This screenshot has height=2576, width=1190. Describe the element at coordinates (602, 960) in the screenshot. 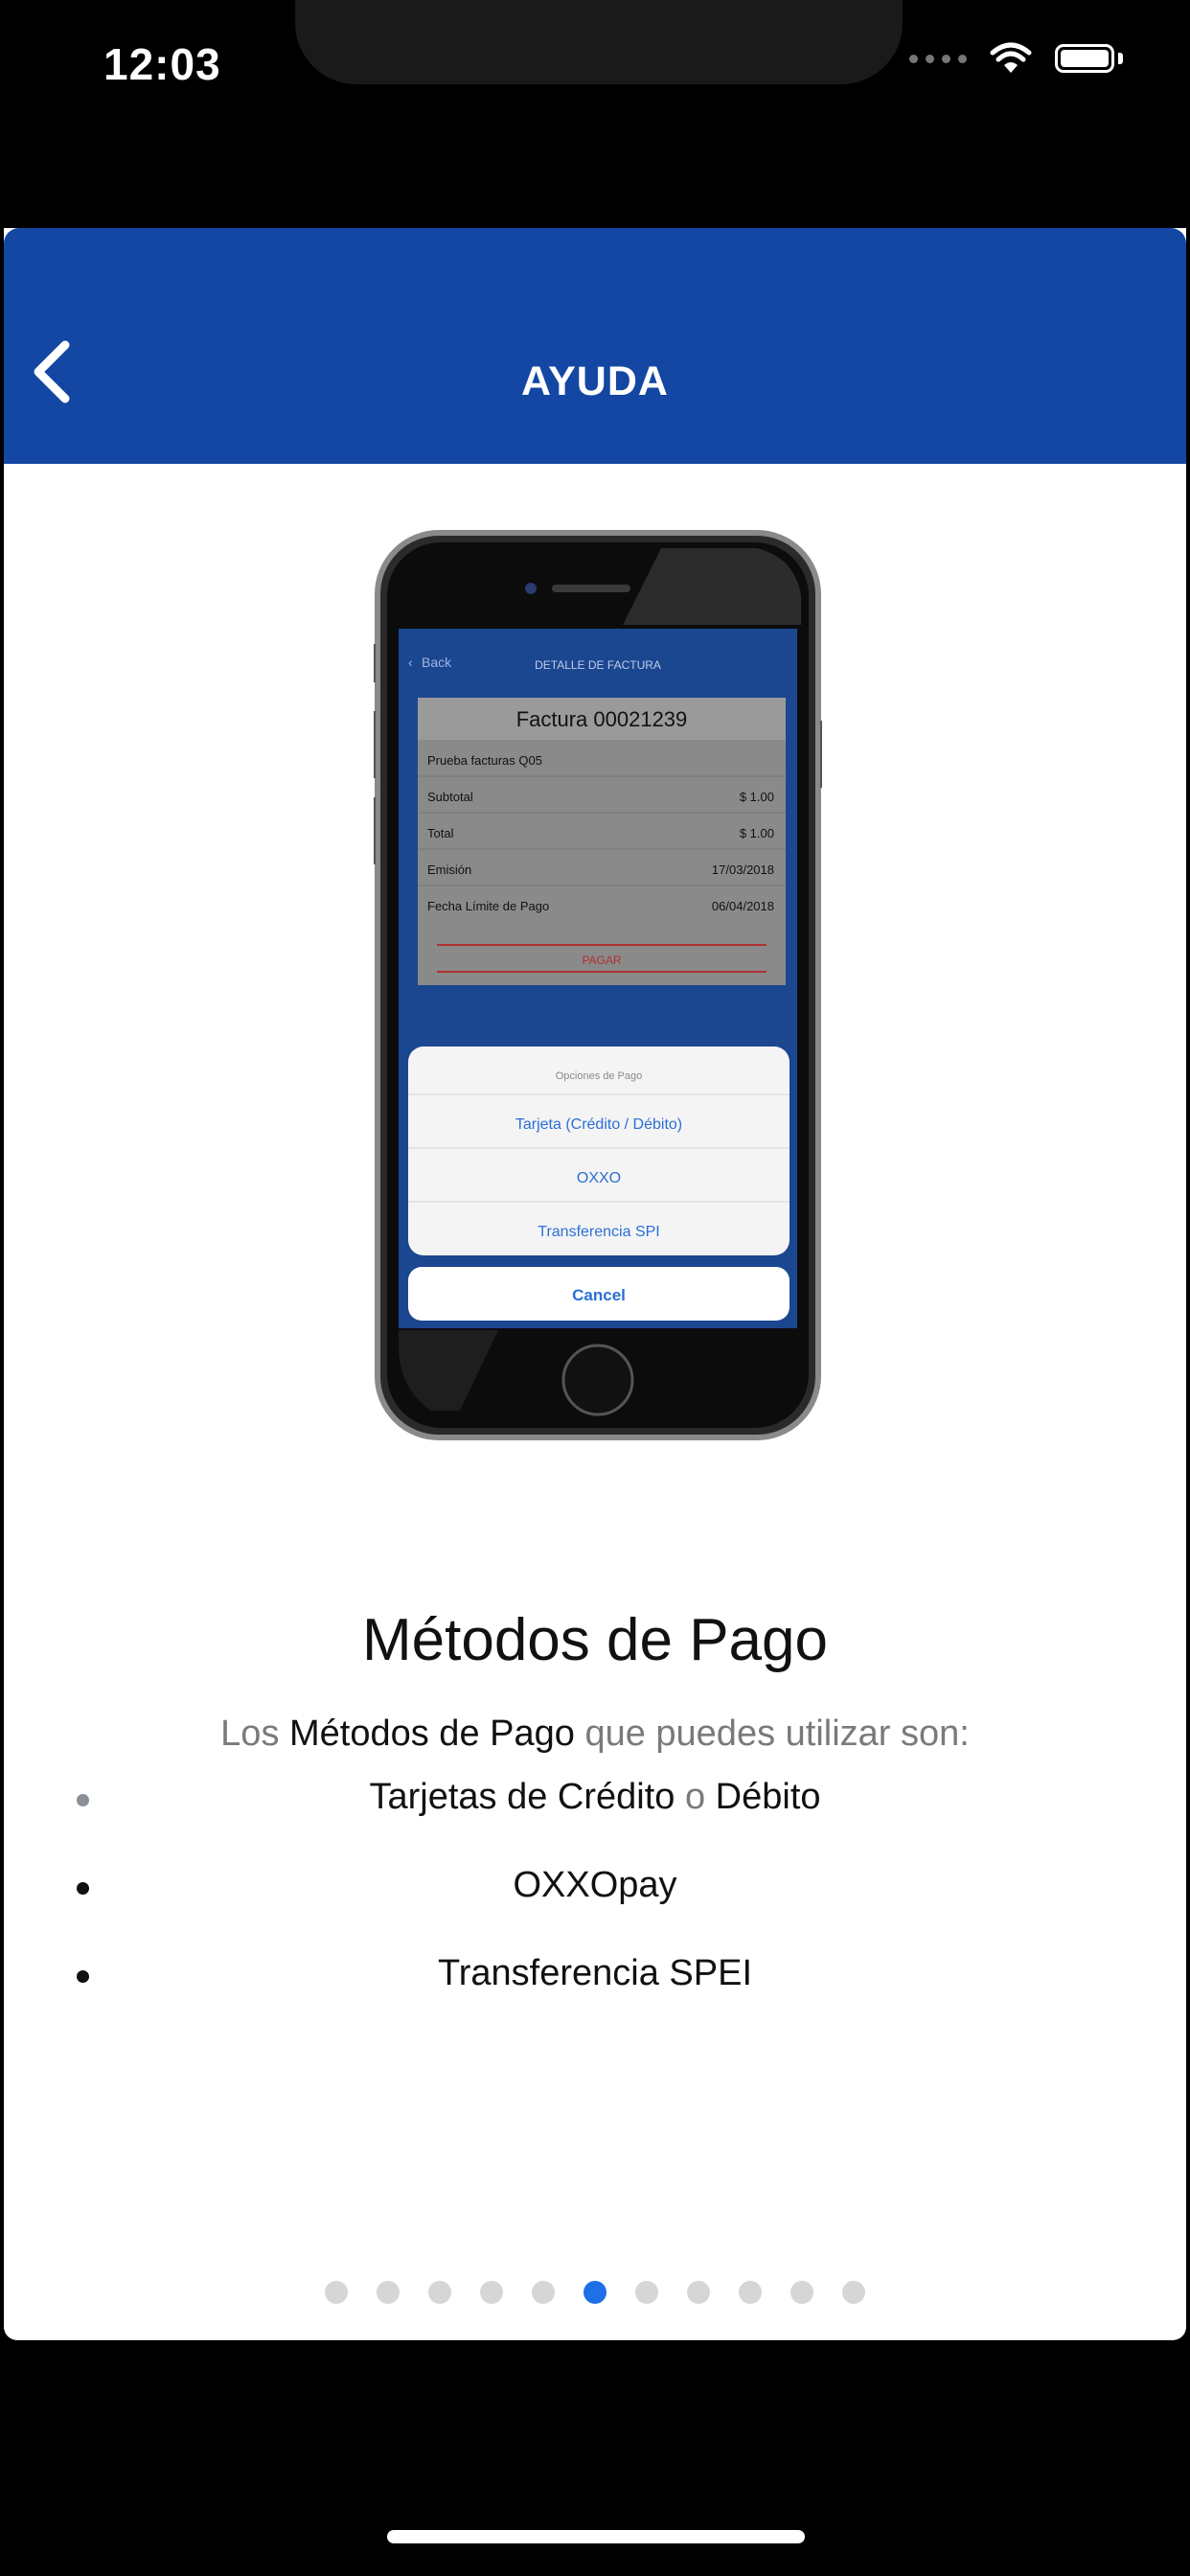

I see `svg-text: PAGAR` at that location.